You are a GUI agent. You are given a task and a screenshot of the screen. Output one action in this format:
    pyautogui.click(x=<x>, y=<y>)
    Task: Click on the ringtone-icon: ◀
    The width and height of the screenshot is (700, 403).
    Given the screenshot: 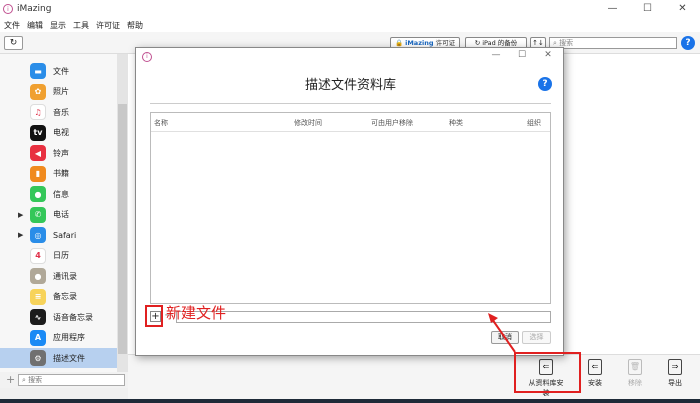 What is the action you would take?
    pyautogui.click(x=38, y=153)
    